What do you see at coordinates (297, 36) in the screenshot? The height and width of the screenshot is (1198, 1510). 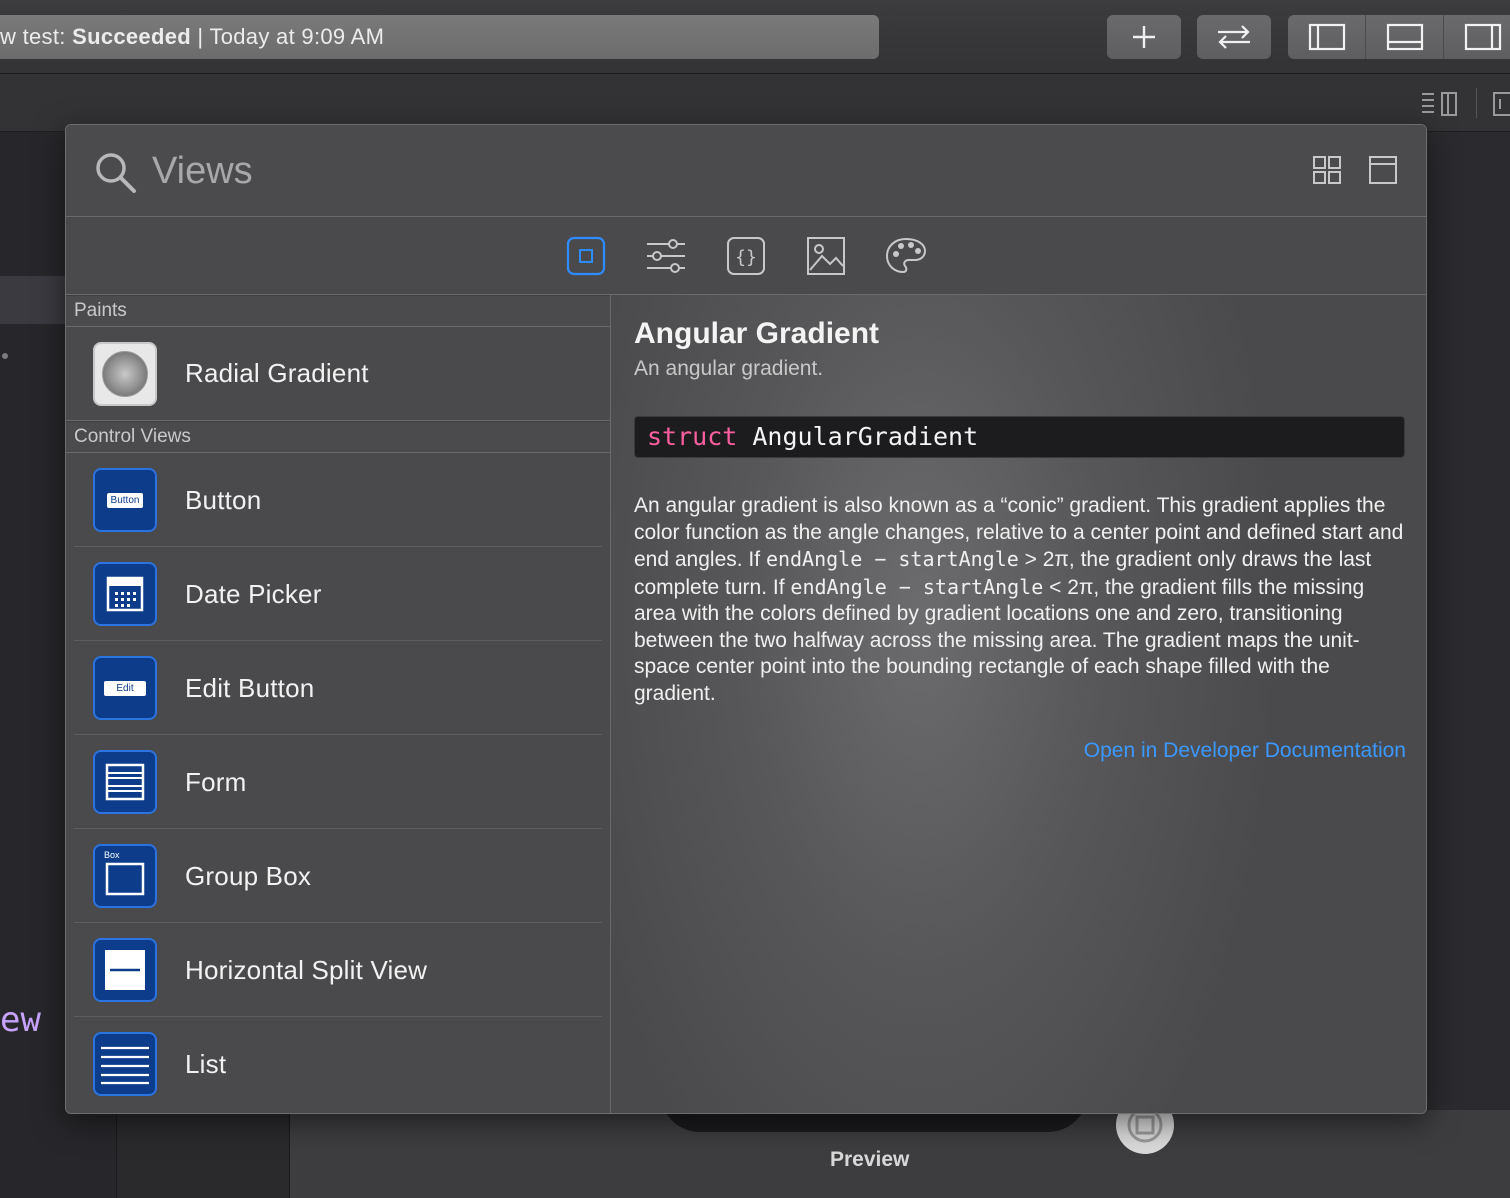 I see `status-time: Today at 9:09 AM` at bounding box center [297, 36].